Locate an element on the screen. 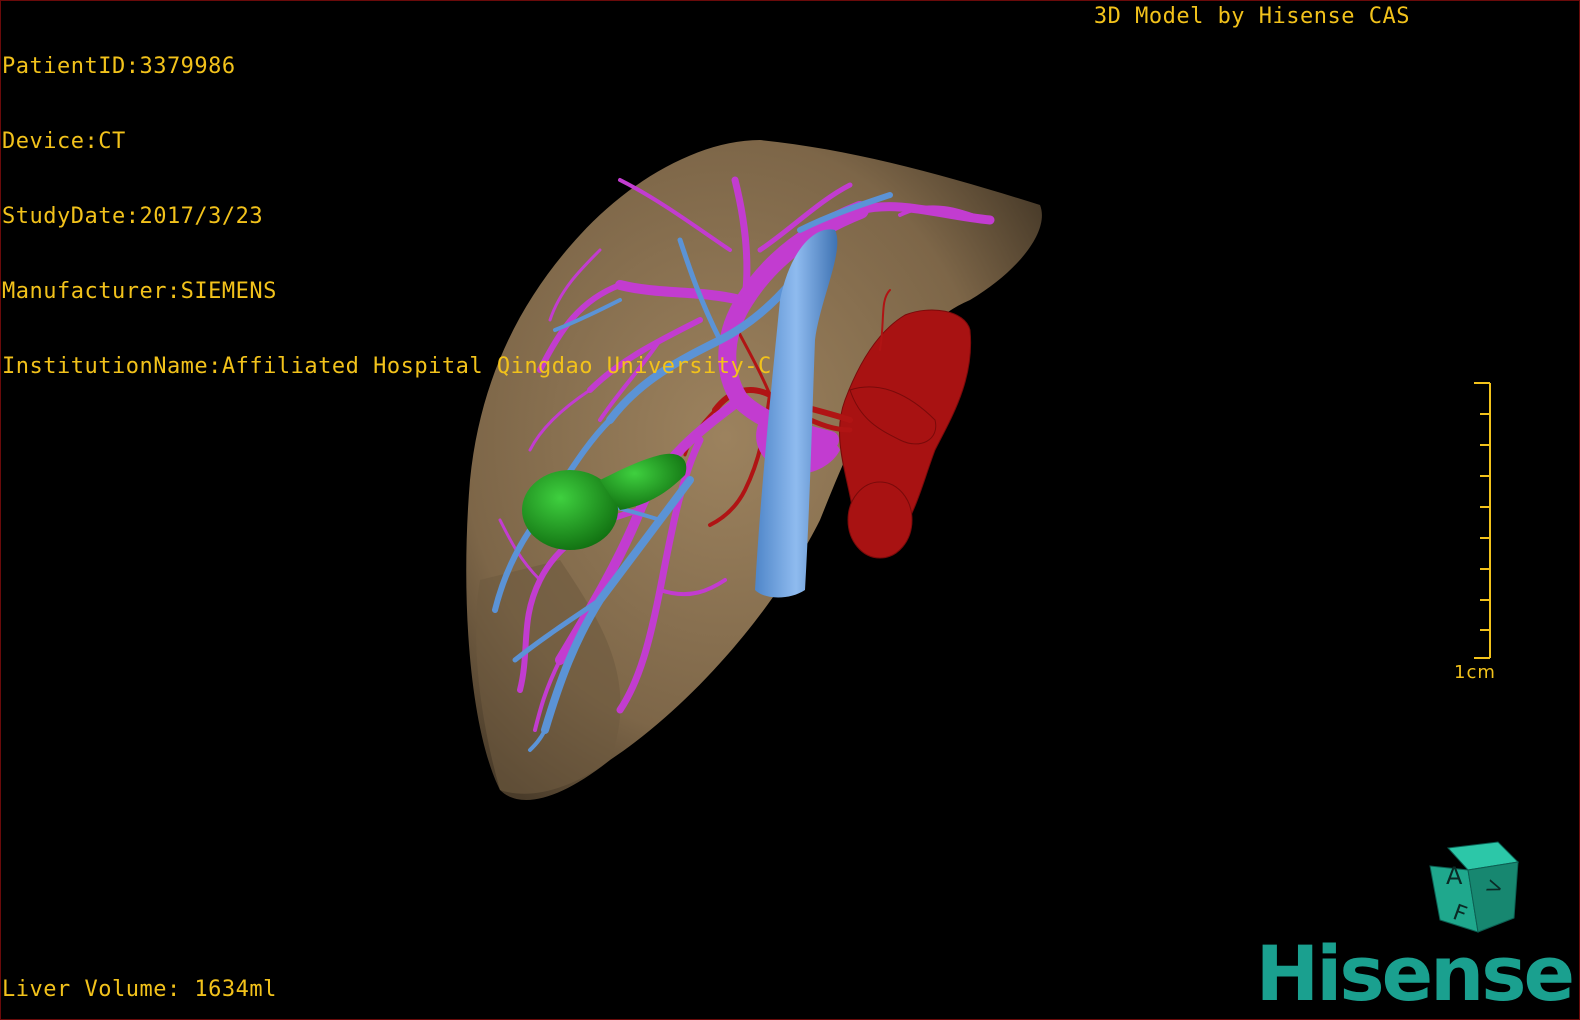  scale-bar is located at coordinates (1482, 520).